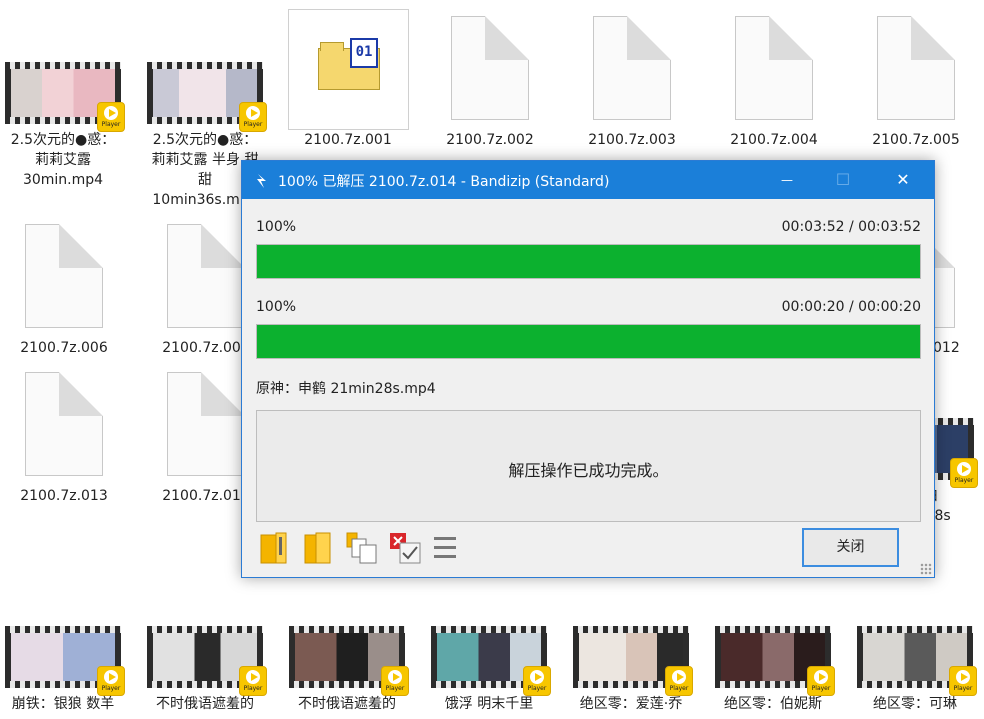 This screenshot has height=719, width=984. Describe the element at coordinates (903, 180) in the screenshot. I see `close-window-button: ✕` at that location.